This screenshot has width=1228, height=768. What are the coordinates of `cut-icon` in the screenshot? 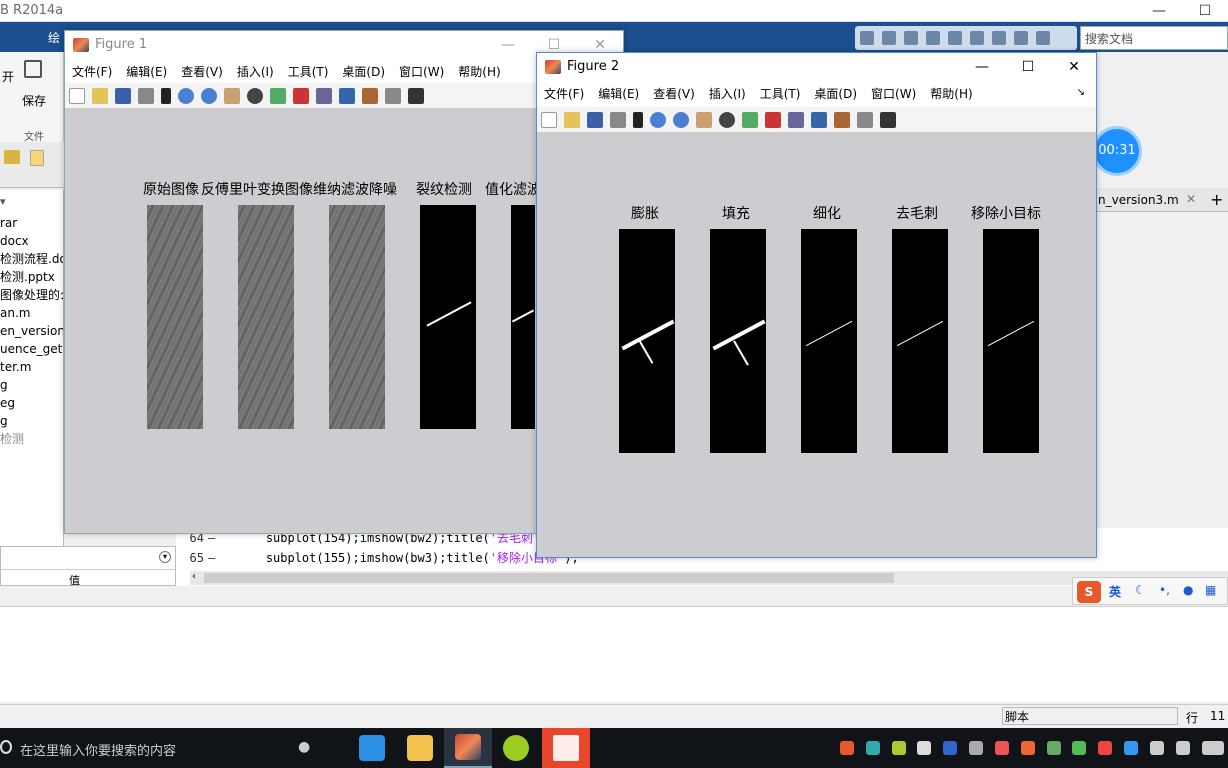 It's located at (911, 38).